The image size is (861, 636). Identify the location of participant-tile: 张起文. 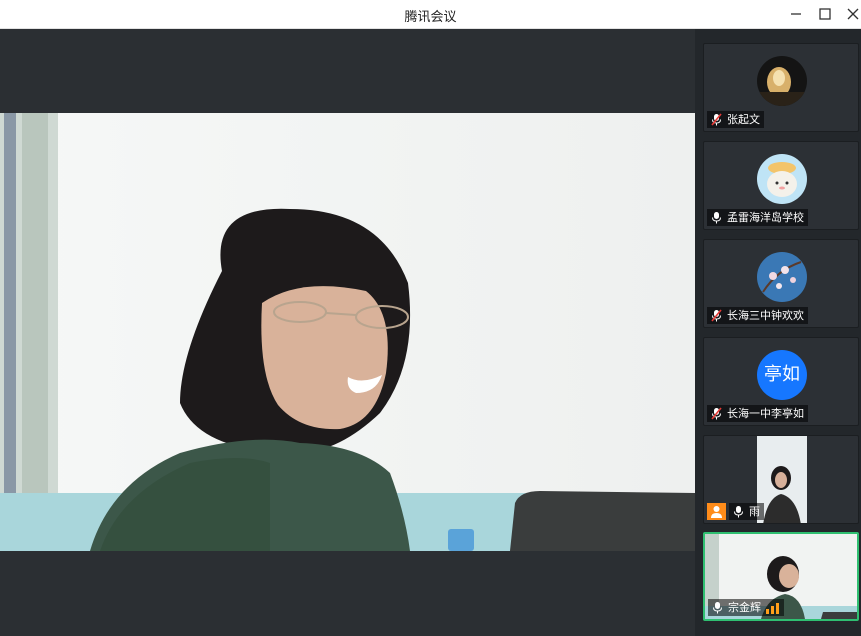
(781, 87).